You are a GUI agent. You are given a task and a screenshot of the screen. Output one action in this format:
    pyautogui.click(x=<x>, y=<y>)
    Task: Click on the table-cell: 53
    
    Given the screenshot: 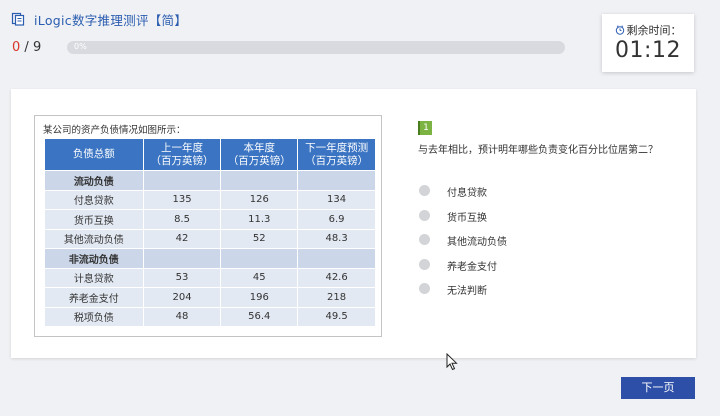 What is the action you would take?
    pyautogui.click(x=182, y=277)
    